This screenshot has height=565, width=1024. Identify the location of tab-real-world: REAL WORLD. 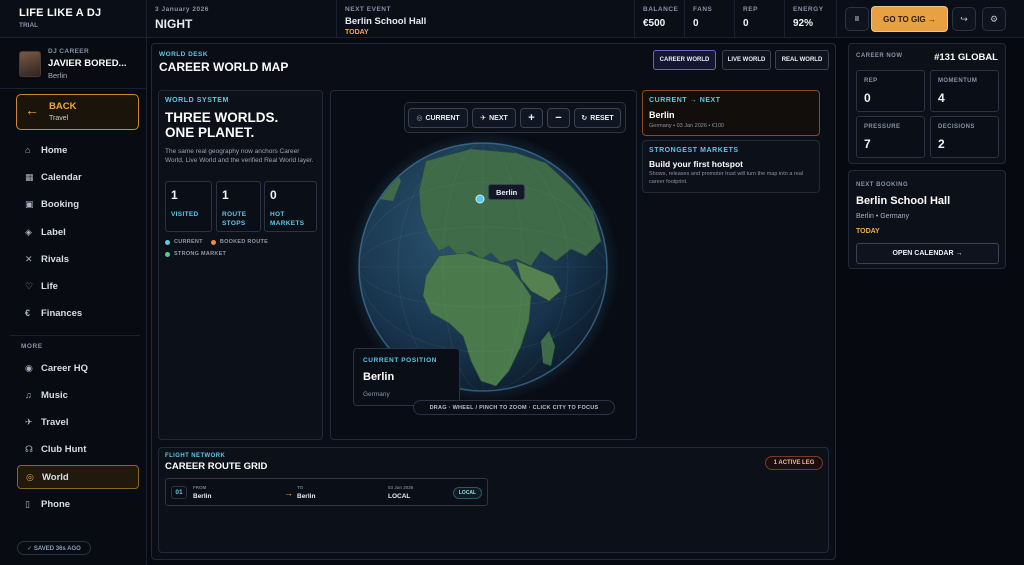
(802, 60).